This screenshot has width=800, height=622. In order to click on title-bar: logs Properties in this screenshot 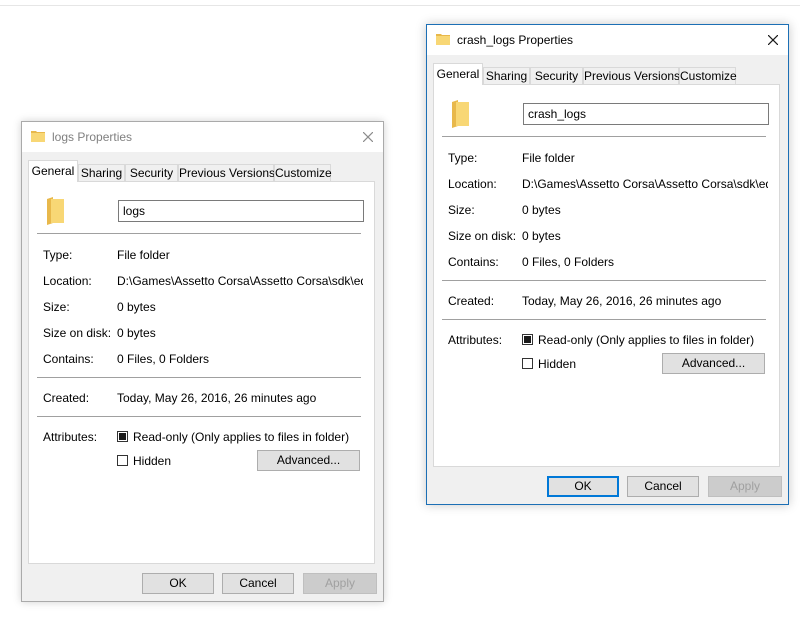, I will do `click(202, 137)`.